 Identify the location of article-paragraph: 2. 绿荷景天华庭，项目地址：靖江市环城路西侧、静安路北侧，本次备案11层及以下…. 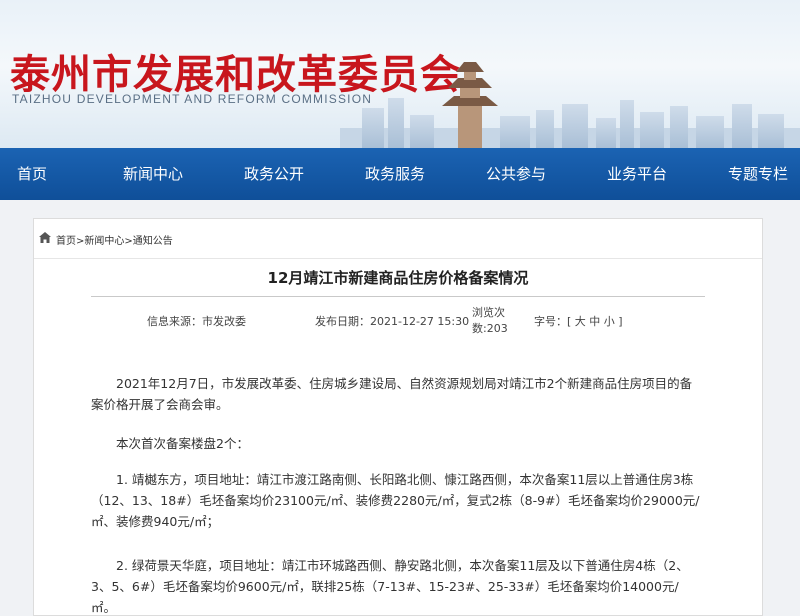
(390, 586).